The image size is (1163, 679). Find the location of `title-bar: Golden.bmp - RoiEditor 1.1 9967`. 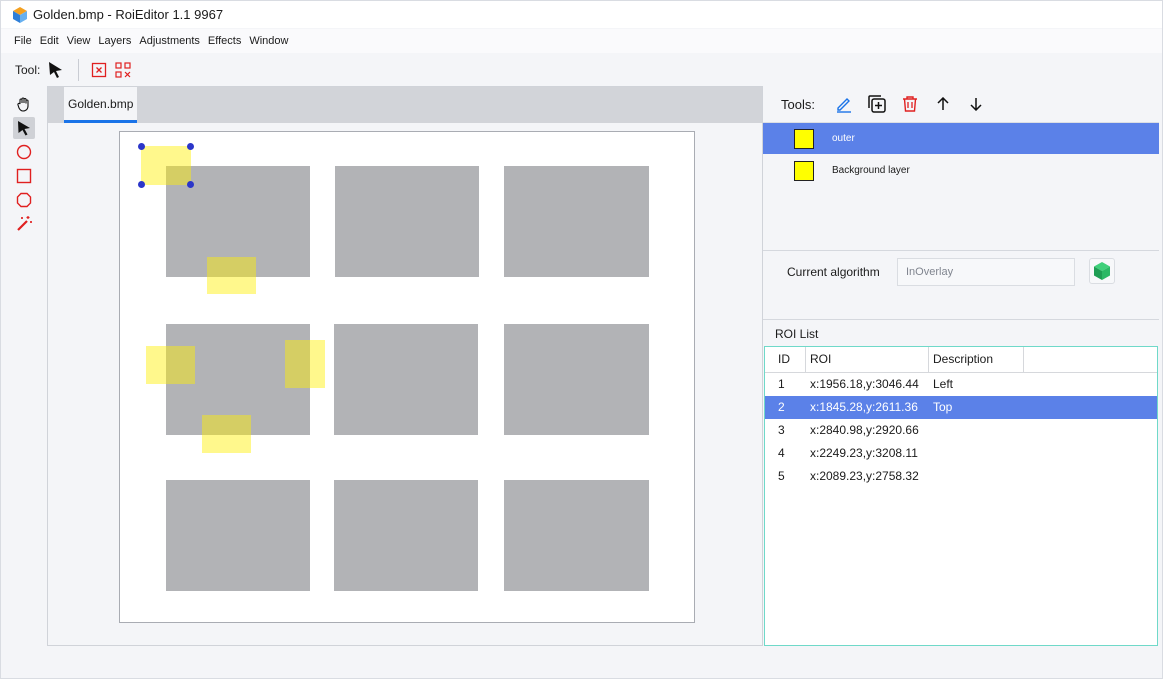

title-bar: Golden.bmp - RoiEditor 1.1 9967 is located at coordinates (581, 14).